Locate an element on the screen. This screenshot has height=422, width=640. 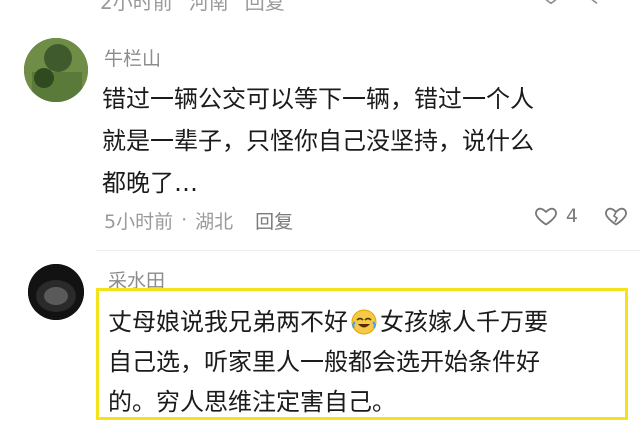
top-reply-button: 回复 is located at coordinates (265, 7).